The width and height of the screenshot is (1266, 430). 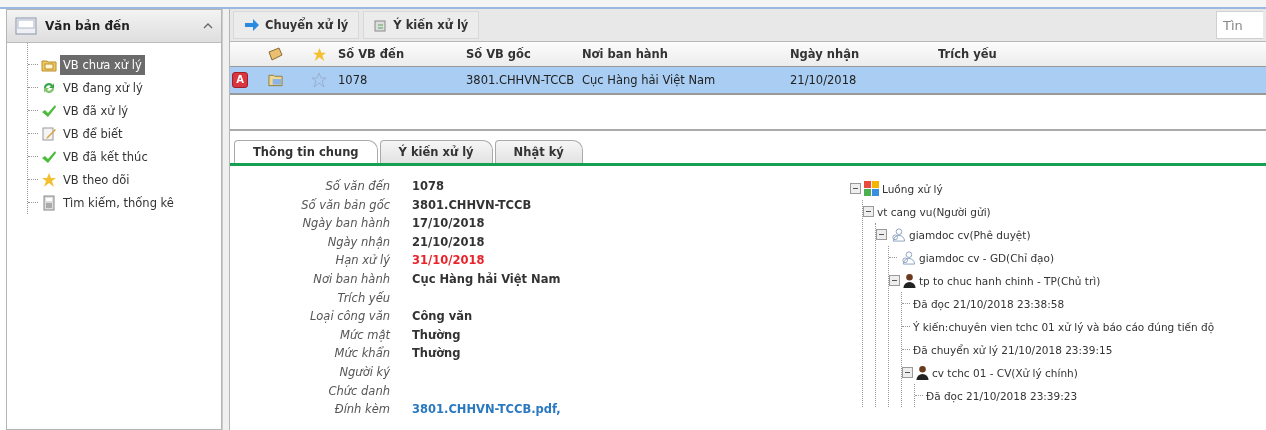 What do you see at coordinates (88, 26) in the screenshot?
I see `panel-title: Văn bản đến` at bounding box center [88, 26].